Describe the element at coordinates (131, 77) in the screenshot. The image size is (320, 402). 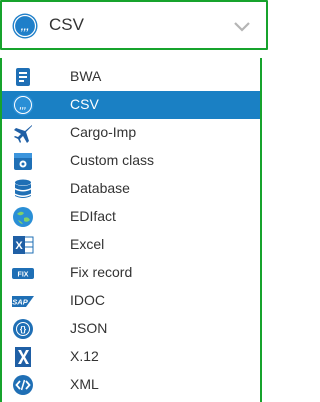
I see `list-item-bwa: BWA` at that location.